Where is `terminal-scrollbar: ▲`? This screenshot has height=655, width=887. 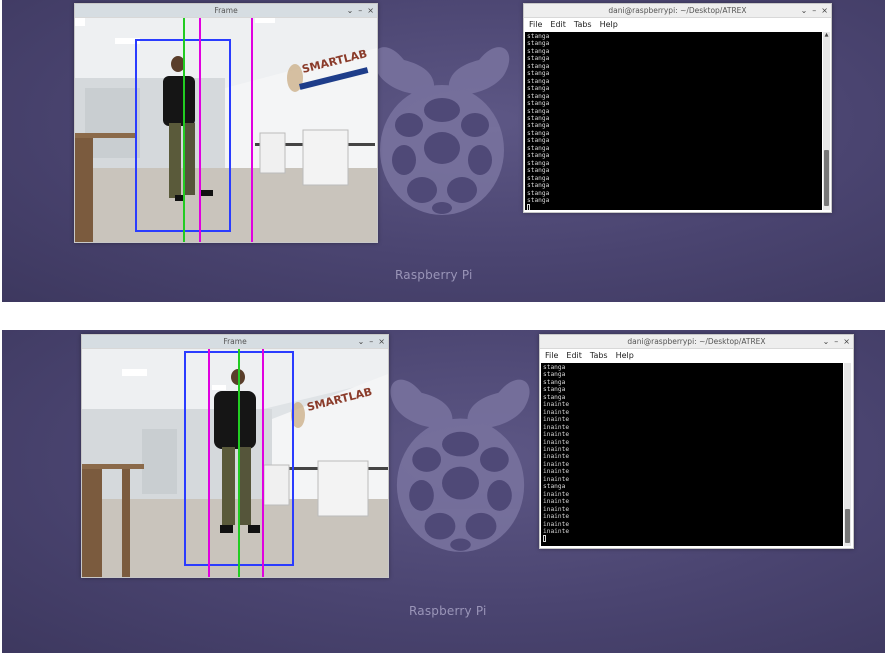 terminal-scrollbar: ▲ is located at coordinates (826, 121).